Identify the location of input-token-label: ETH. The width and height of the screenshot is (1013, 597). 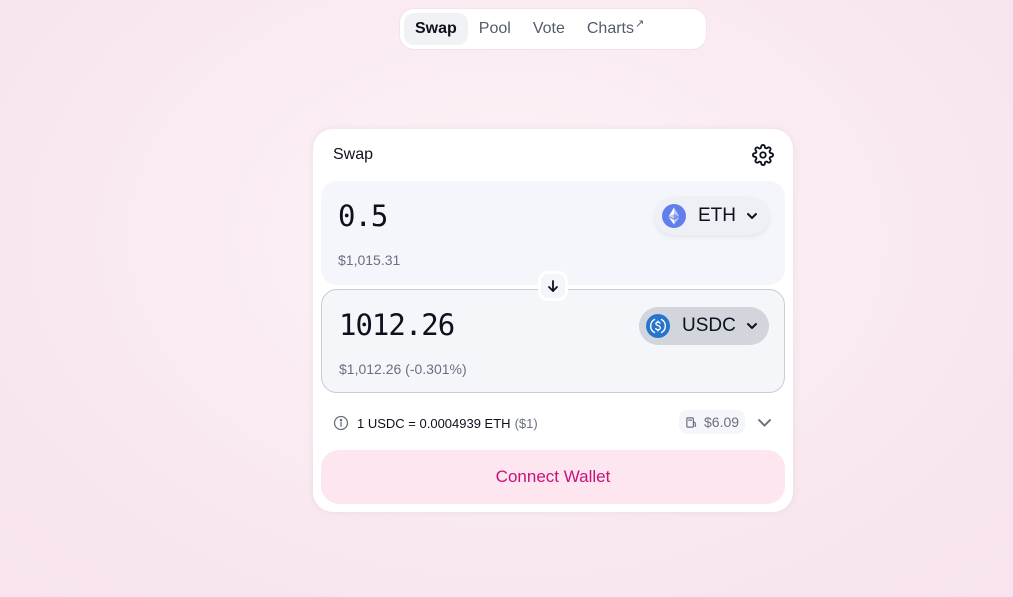
(717, 215).